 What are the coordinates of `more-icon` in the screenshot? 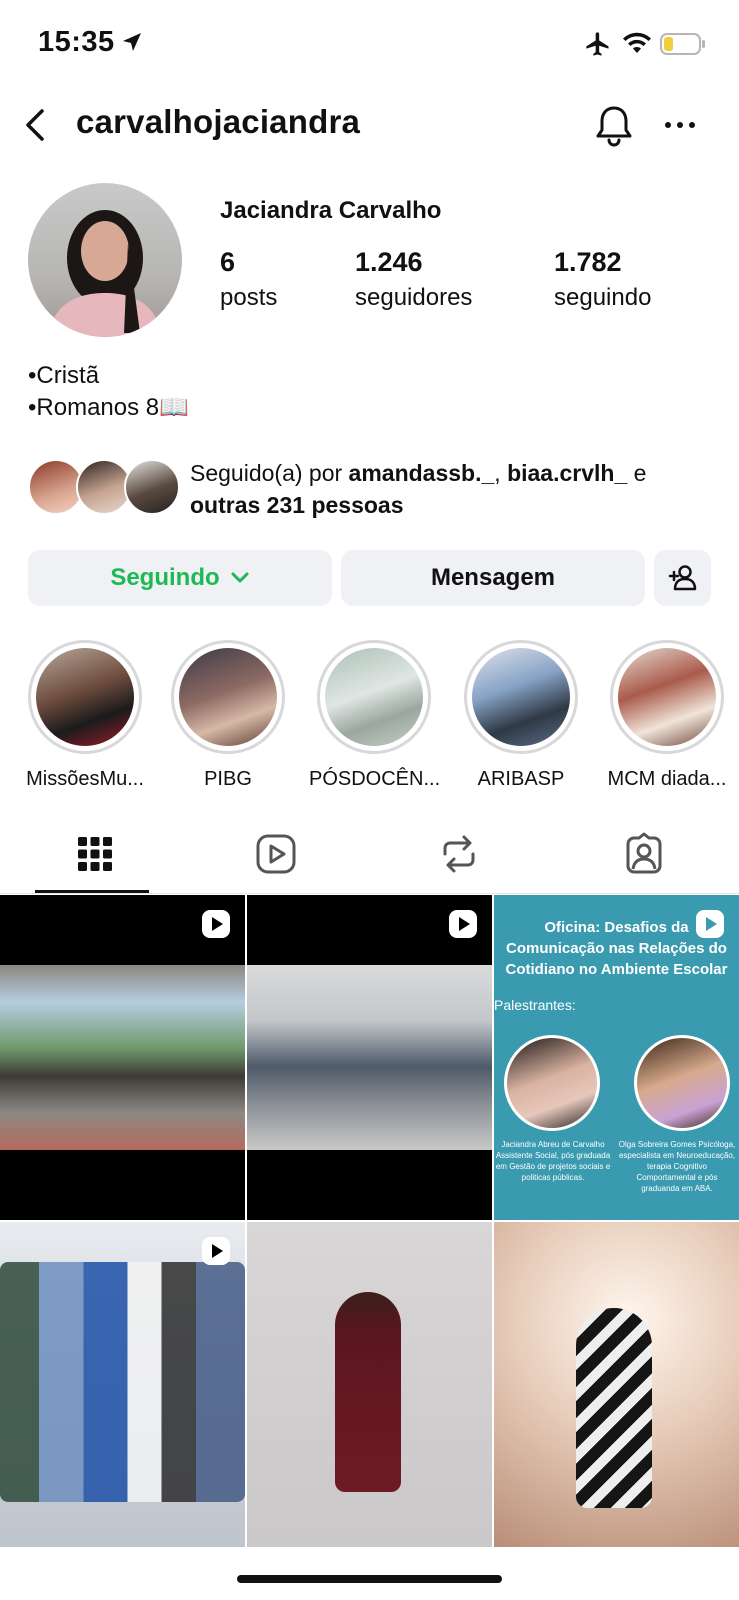 It's located at (680, 125).